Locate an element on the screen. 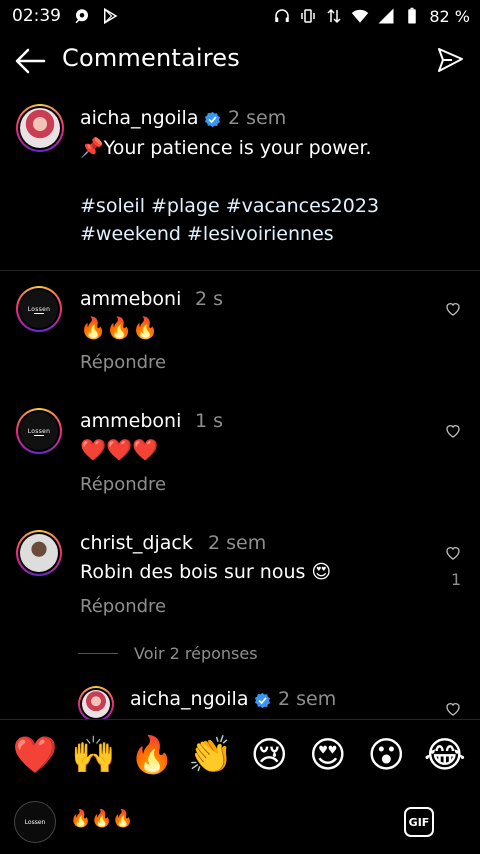  status-time: 02:39 is located at coordinates (36, 16).